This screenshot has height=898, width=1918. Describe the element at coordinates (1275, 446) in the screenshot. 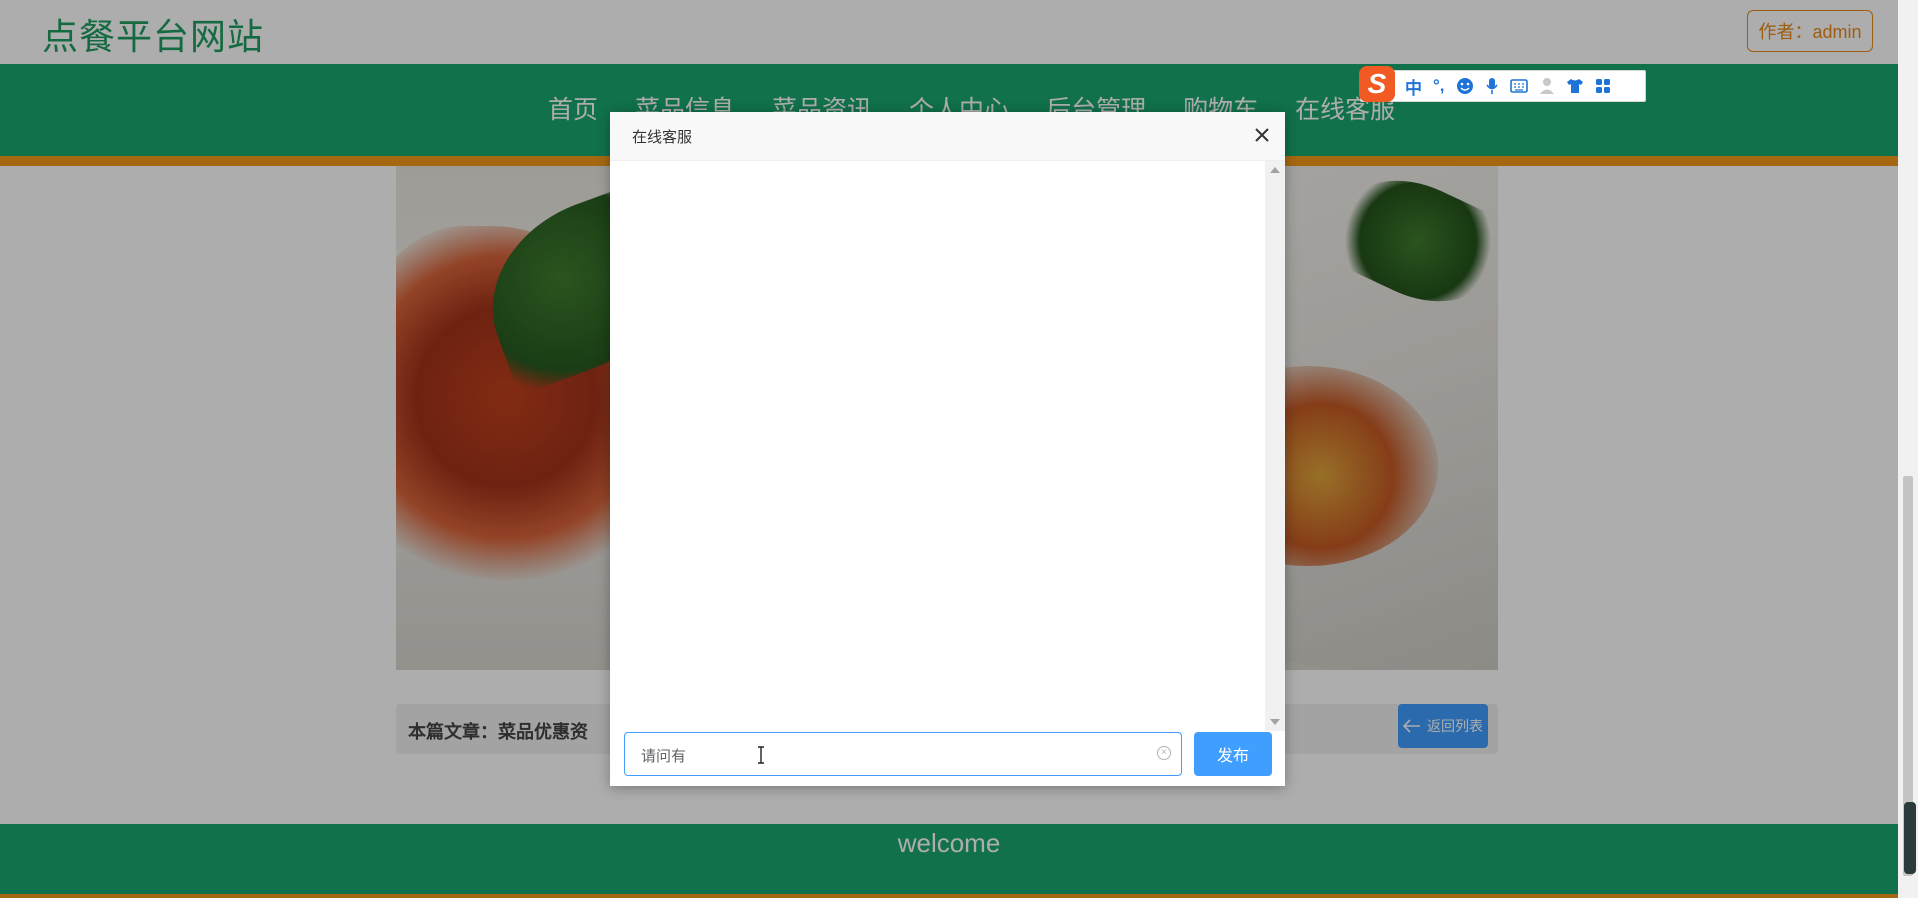

I see `chat-scrollbar` at that location.